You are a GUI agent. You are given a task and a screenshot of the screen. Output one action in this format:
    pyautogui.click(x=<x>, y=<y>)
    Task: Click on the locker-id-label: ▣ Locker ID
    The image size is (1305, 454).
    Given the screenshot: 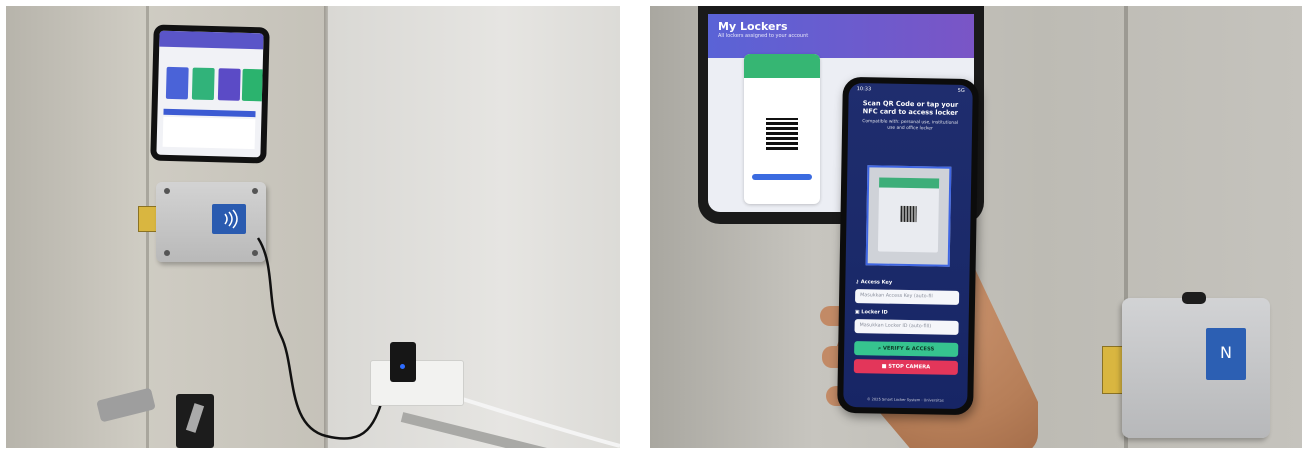 What is the action you would take?
    pyautogui.click(x=871, y=312)
    